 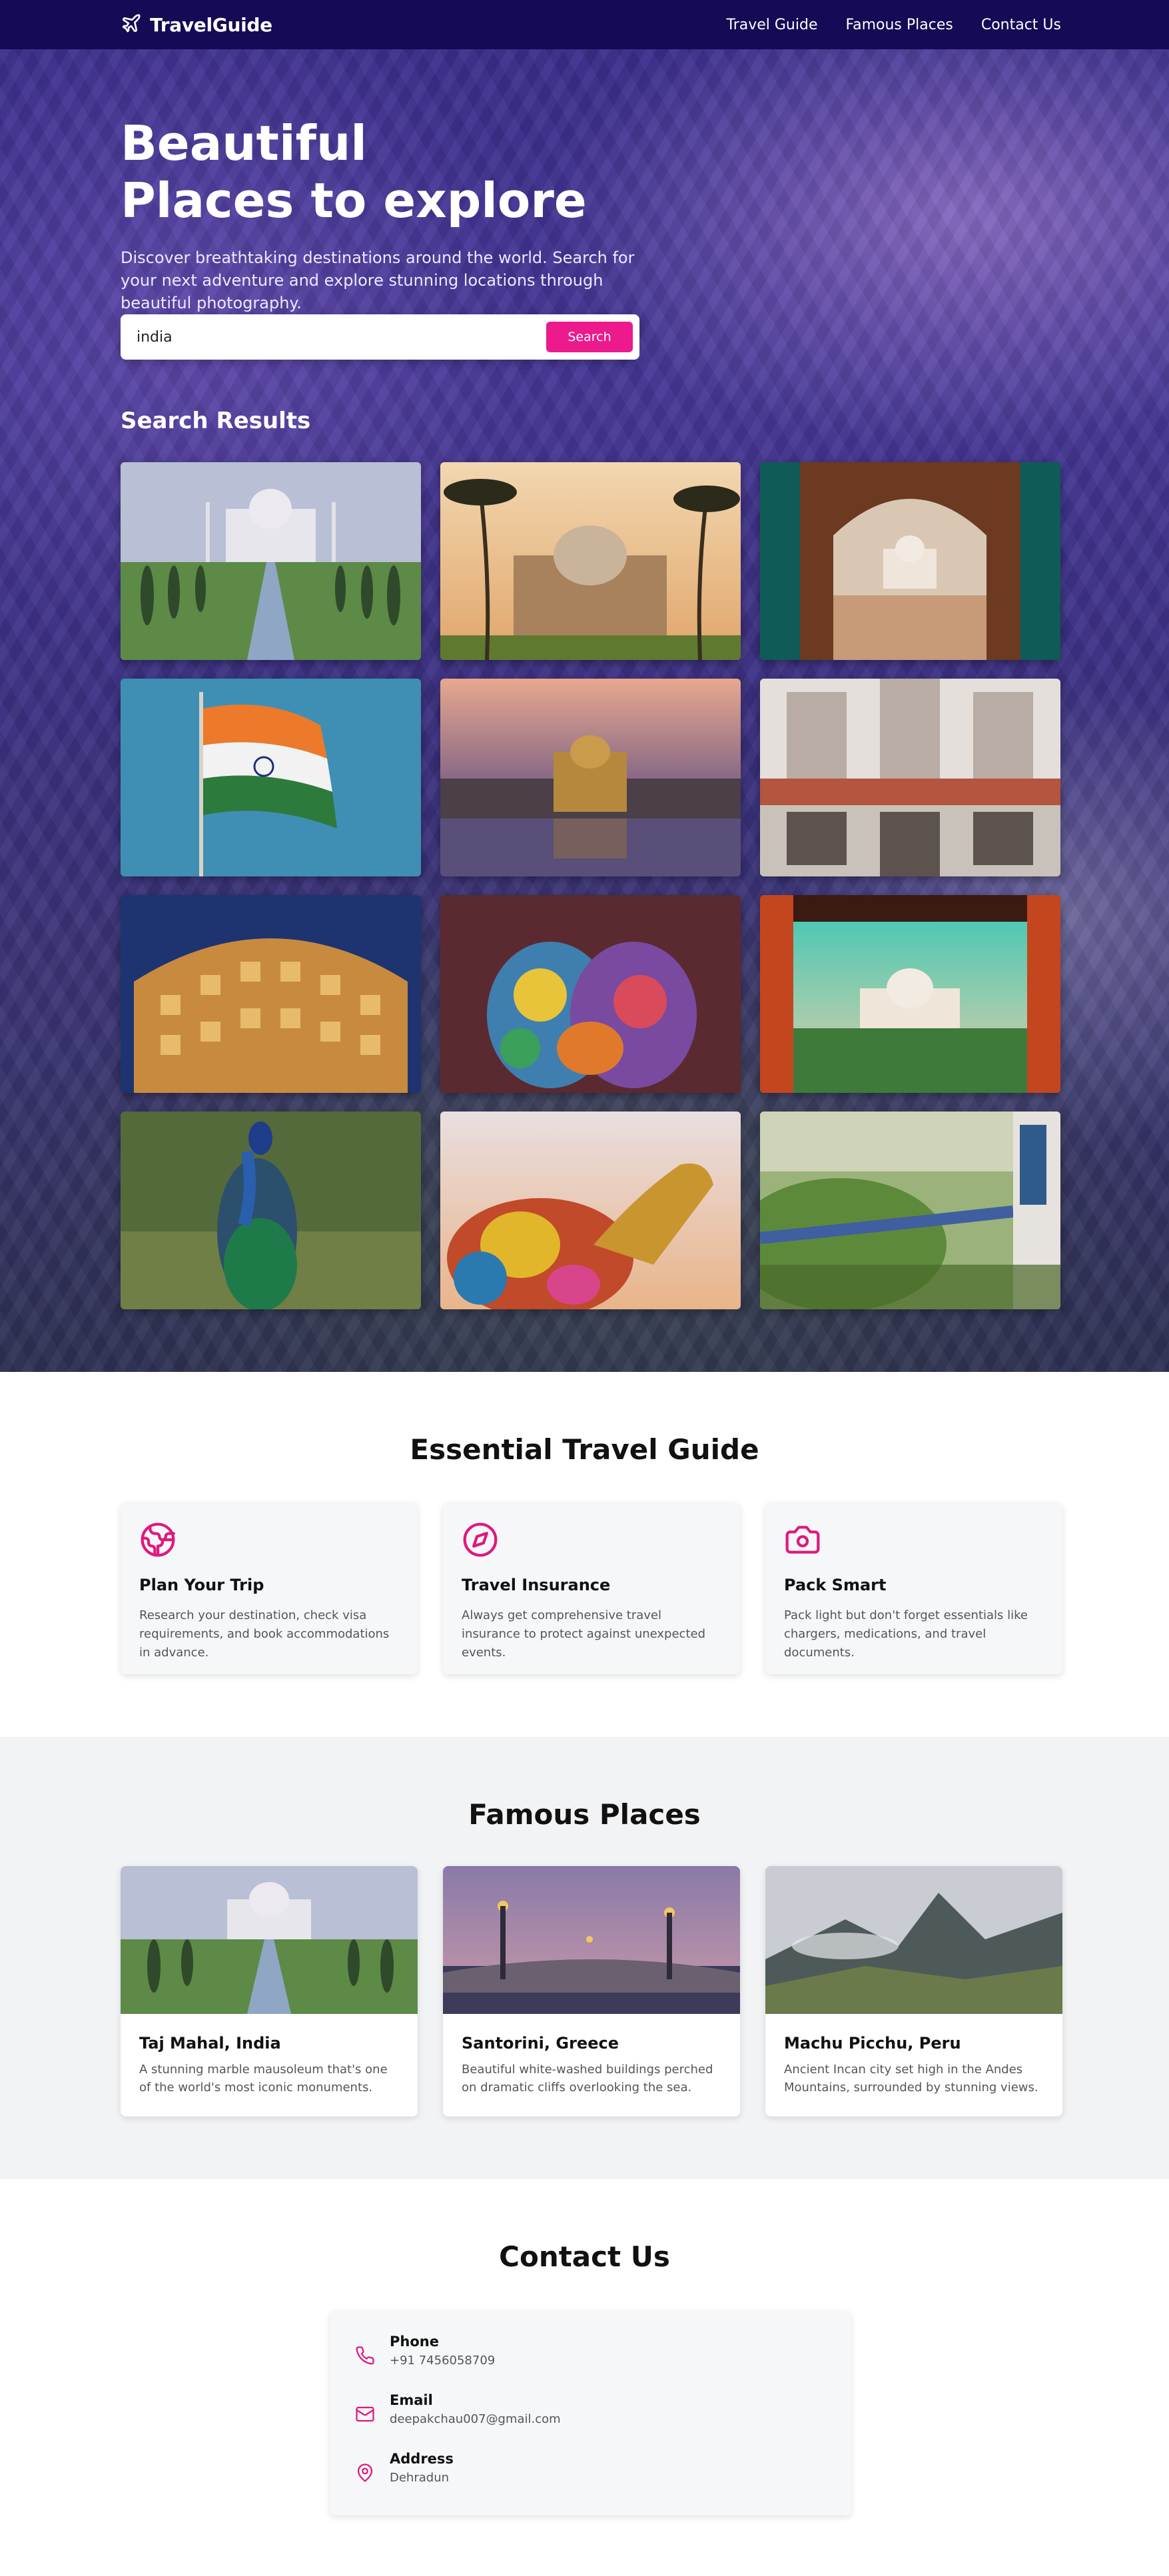 What do you see at coordinates (271, 561) in the screenshot?
I see `result-image-taj-mahal-reflection` at bounding box center [271, 561].